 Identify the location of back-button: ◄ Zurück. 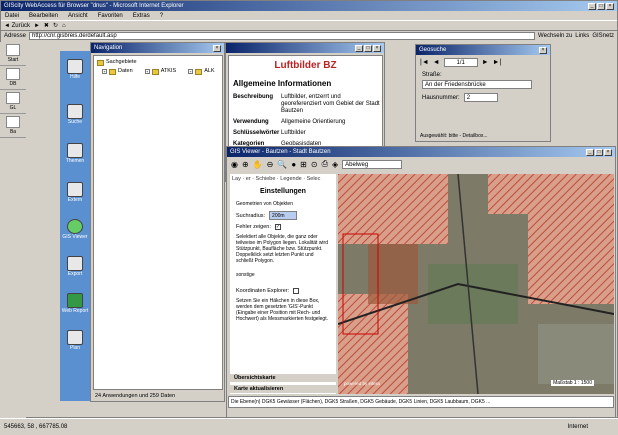
(17, 26).